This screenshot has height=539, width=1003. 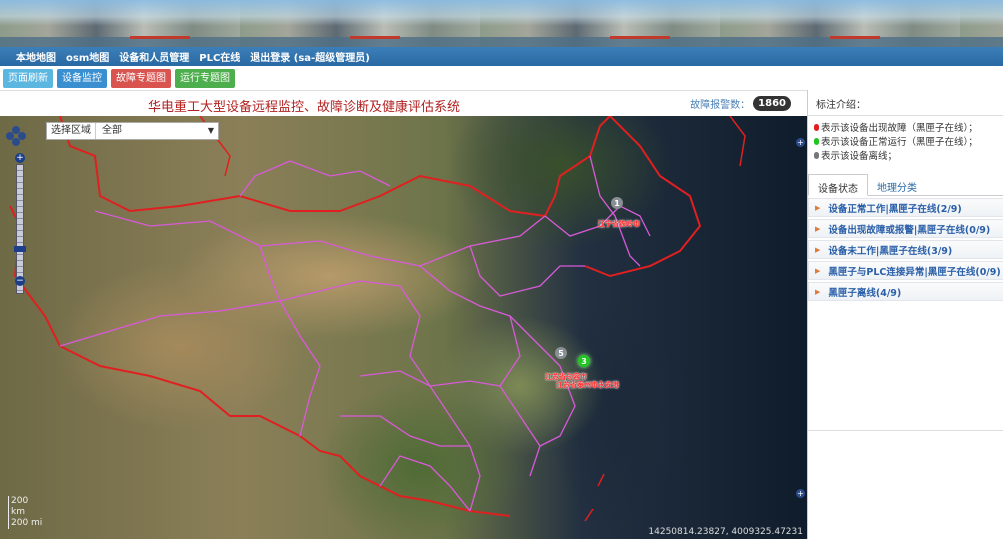 I want to click on legend-item: 表示该设备出现故障（黑匣子在线）；, so click(x=905, y=127).